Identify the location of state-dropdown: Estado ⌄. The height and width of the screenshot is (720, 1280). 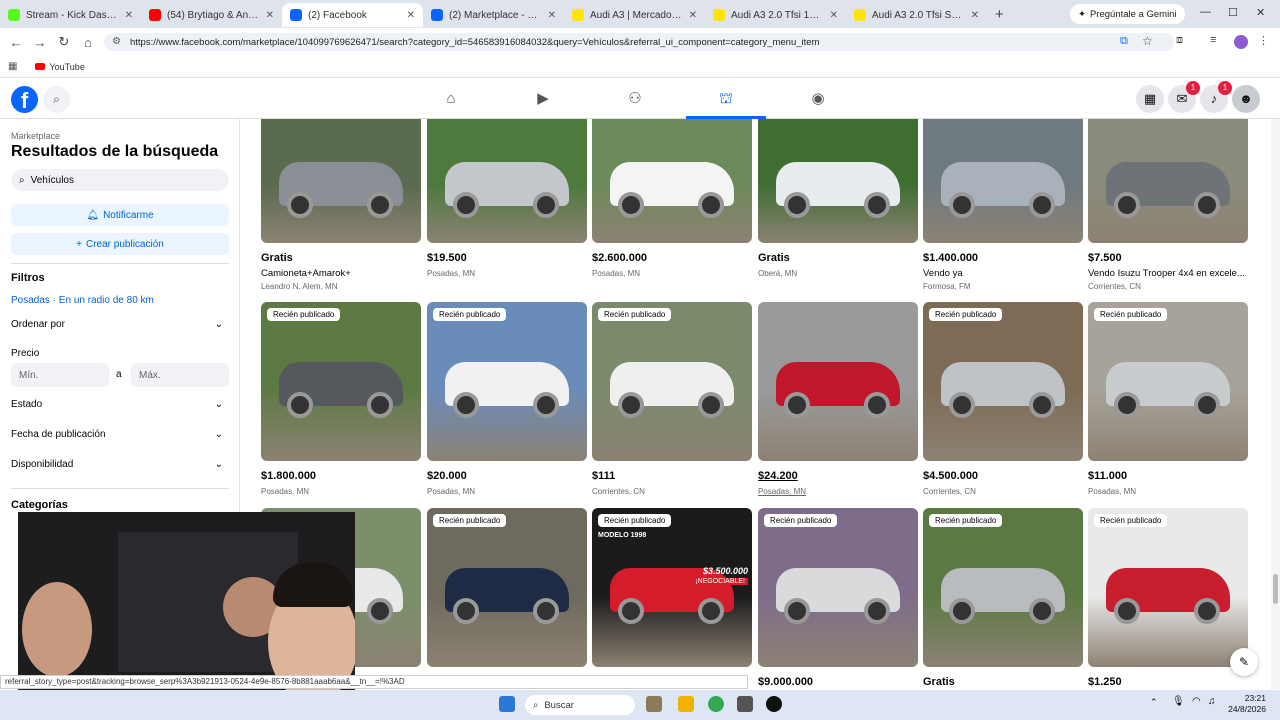
(117, 404).